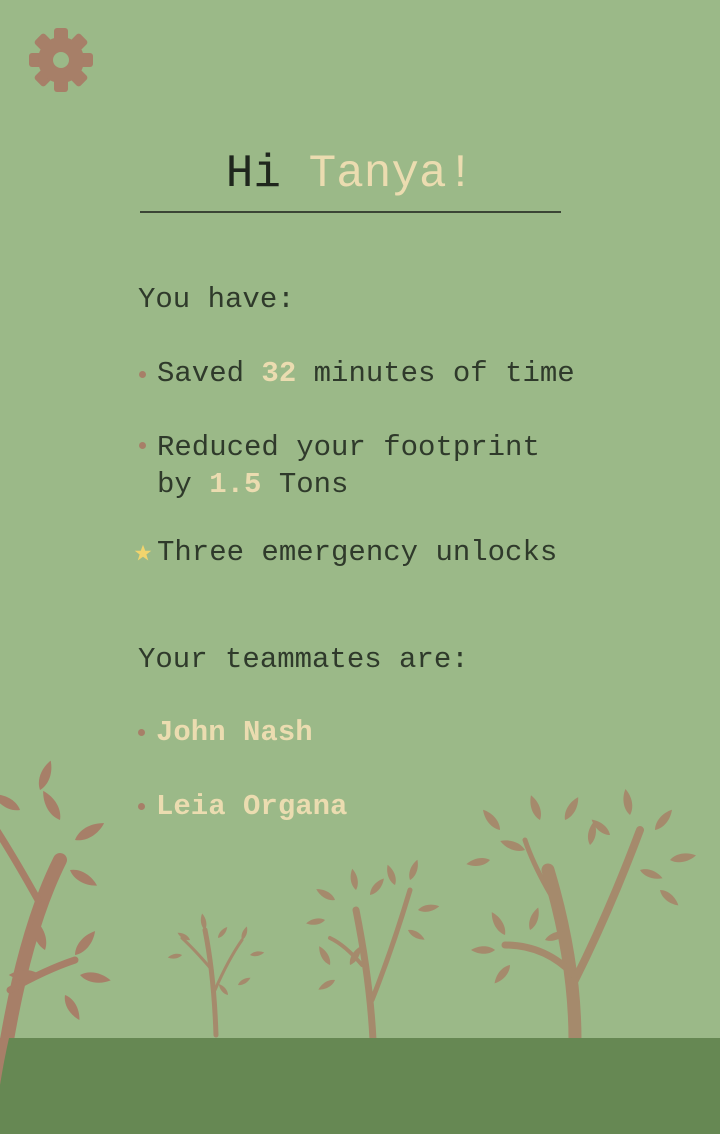  I want to click on greeting-title: Hi Tanya!, so click(350, 174).